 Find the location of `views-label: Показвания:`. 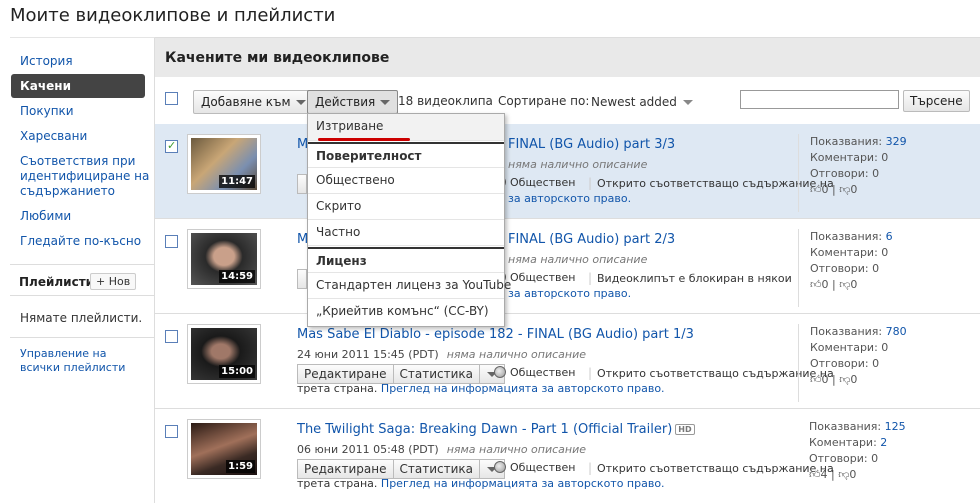

views-label: Показвания: is located at coordinates (846, 331).